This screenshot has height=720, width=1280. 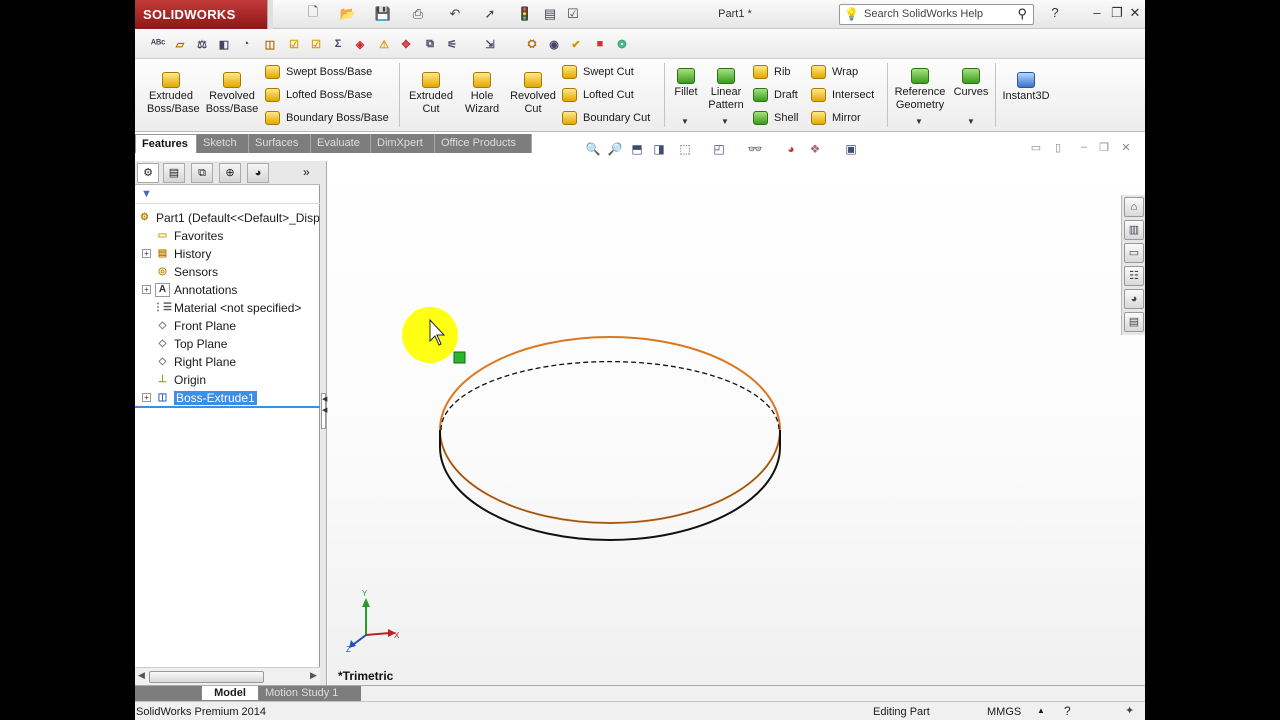 What do you see at coordinates (836, 118) in the screenshot?
I see `mirror-button: Mirror` at bounding box center [836, 118].